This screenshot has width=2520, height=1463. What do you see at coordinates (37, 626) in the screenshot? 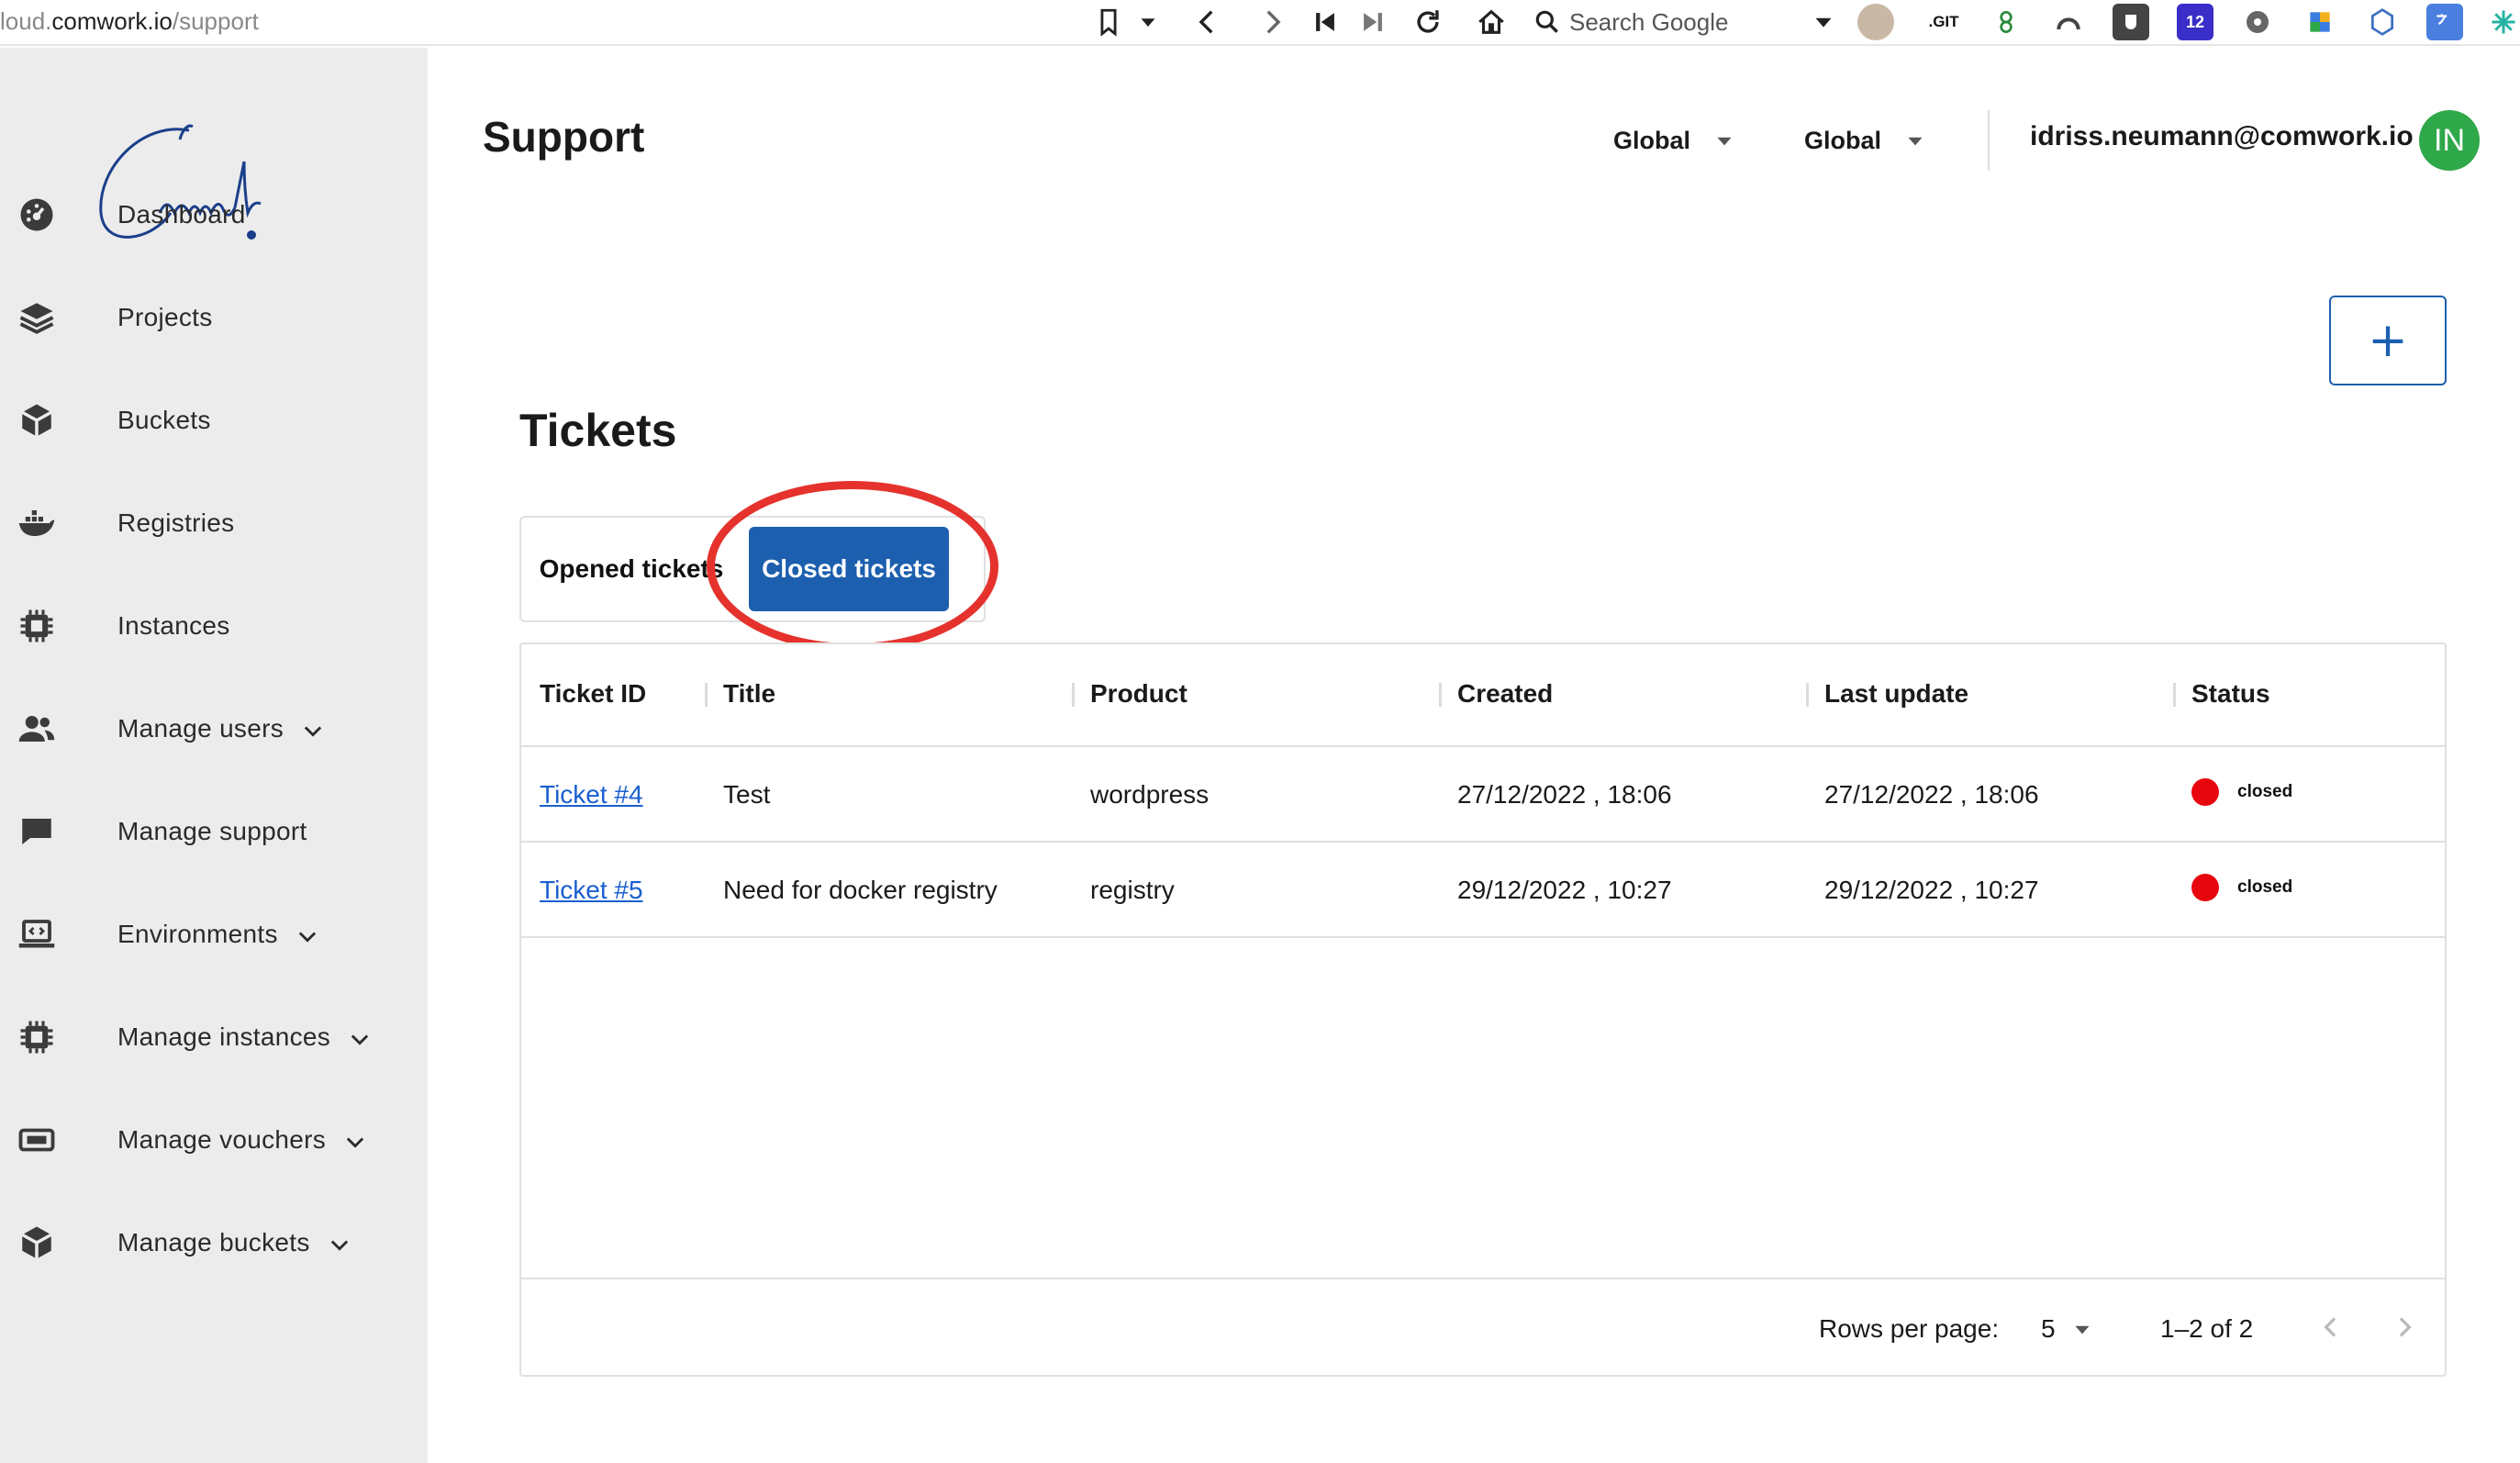
I see `chip-icon` at bounding box center [37, 626].